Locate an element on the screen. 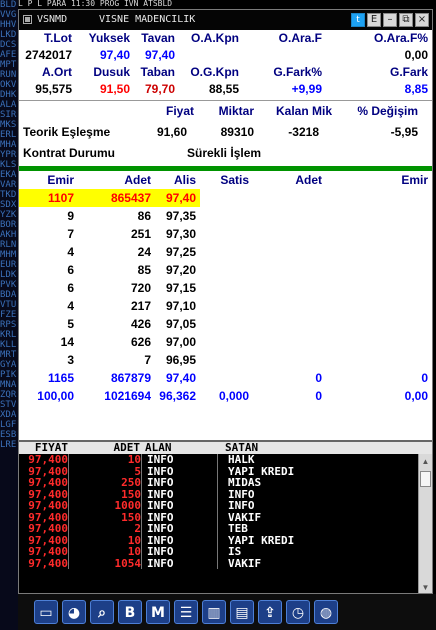 This screenshot has height=630, width=436. book-cell: 865437 is located at coordinates (116, 198).